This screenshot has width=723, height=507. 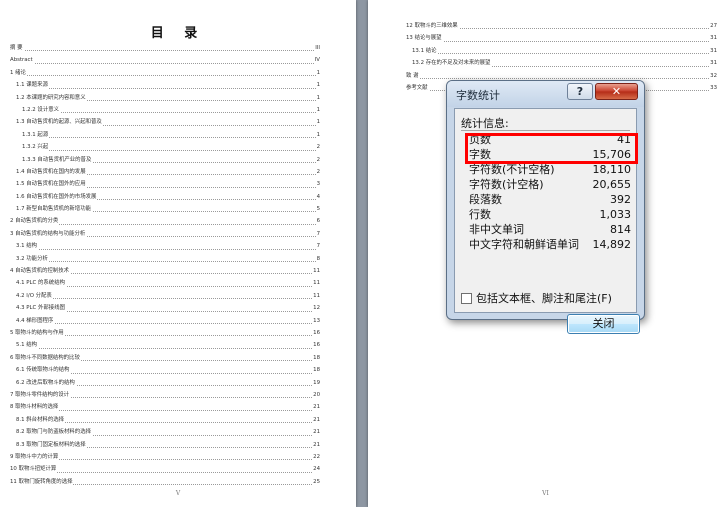 I want to click on toc-entry-title: 5 取物斗的结构与作用, so click(x=37, y=333).